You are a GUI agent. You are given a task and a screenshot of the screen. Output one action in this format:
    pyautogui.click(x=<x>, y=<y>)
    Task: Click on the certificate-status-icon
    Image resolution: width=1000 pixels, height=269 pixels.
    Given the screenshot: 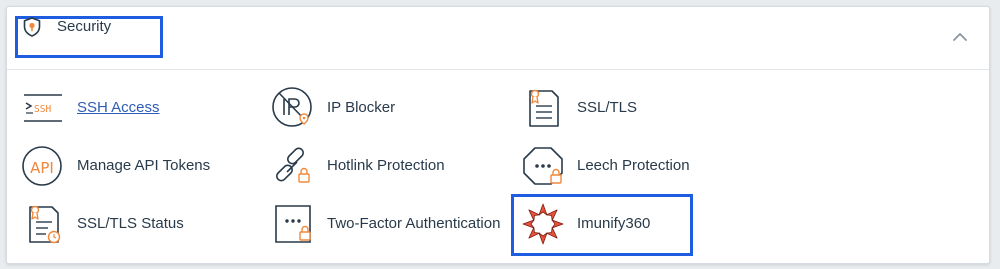 What is the action you would take?
    pyautogui.click(x=43, y=224)
    